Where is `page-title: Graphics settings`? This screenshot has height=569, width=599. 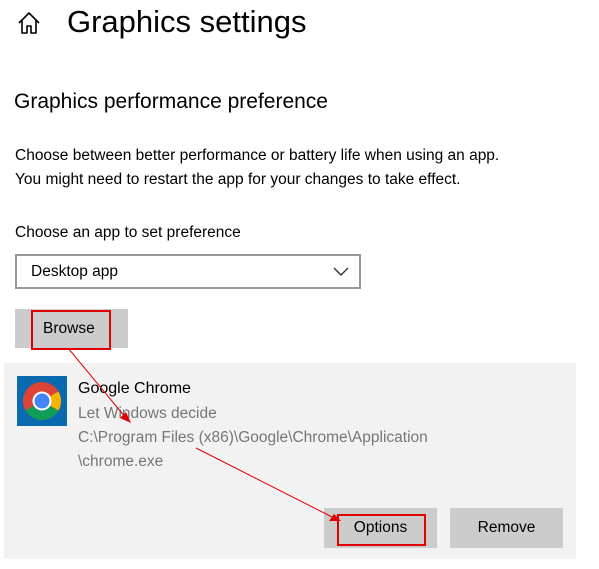
page-title: Graphics settings is located at coordinates (187, 21).